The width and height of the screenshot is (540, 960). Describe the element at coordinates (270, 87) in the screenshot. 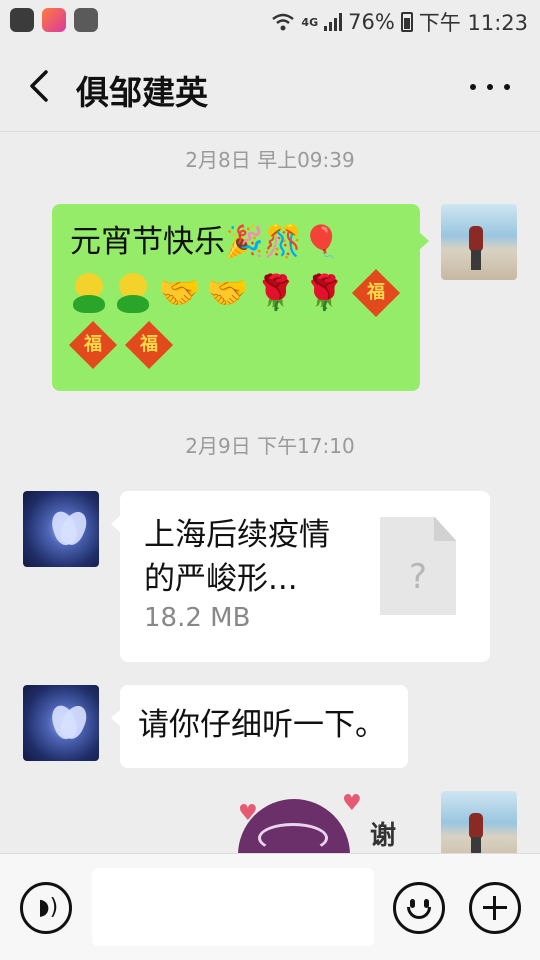

I see `chat-header: 俱邹建英` at that location.